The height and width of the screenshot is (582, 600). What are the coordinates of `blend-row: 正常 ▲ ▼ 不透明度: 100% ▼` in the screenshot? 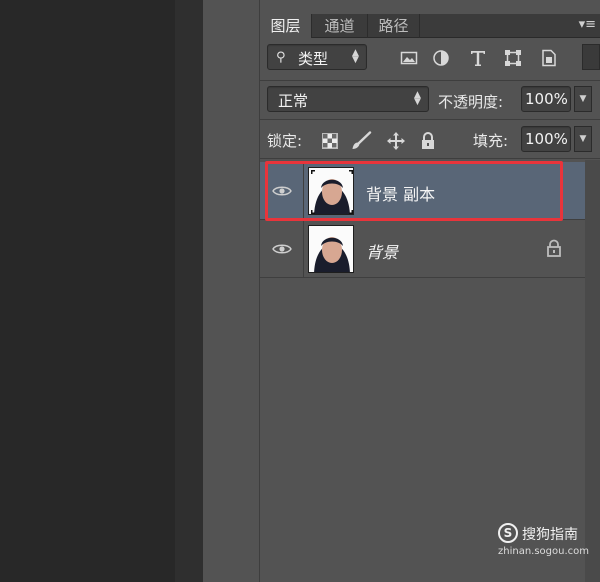 It's located at (430, 101).